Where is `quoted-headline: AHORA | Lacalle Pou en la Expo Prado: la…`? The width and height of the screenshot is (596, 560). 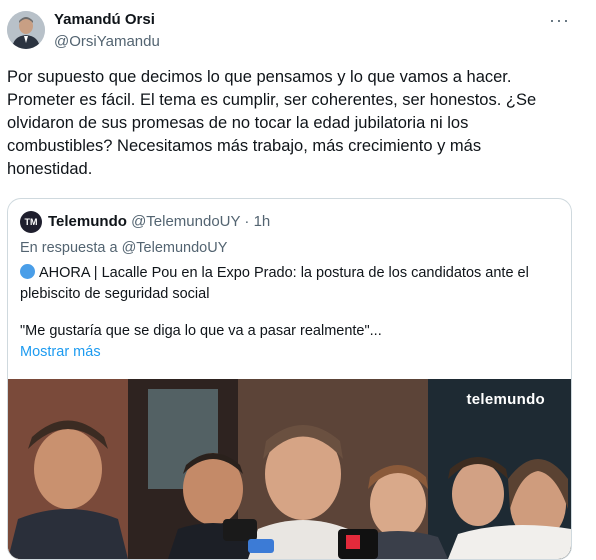 quoted-headline: AHORA | Lacalle Pou en la Expo Prado: la… is located at coordinates (274, 283).